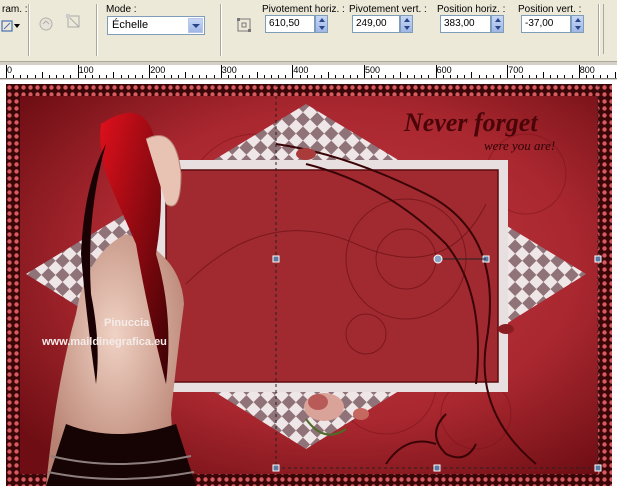  I want to click on ruler-label: 100, so click(86, 70).